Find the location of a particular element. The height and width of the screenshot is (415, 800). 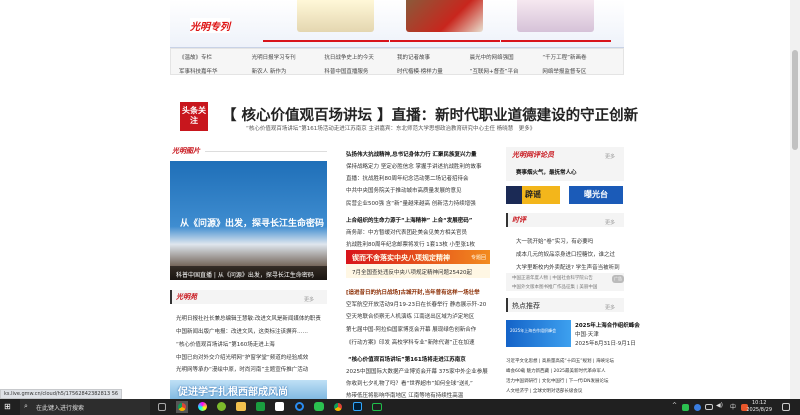

quick-link: 科普中国直播服务 is located at coordinates (360, 71).